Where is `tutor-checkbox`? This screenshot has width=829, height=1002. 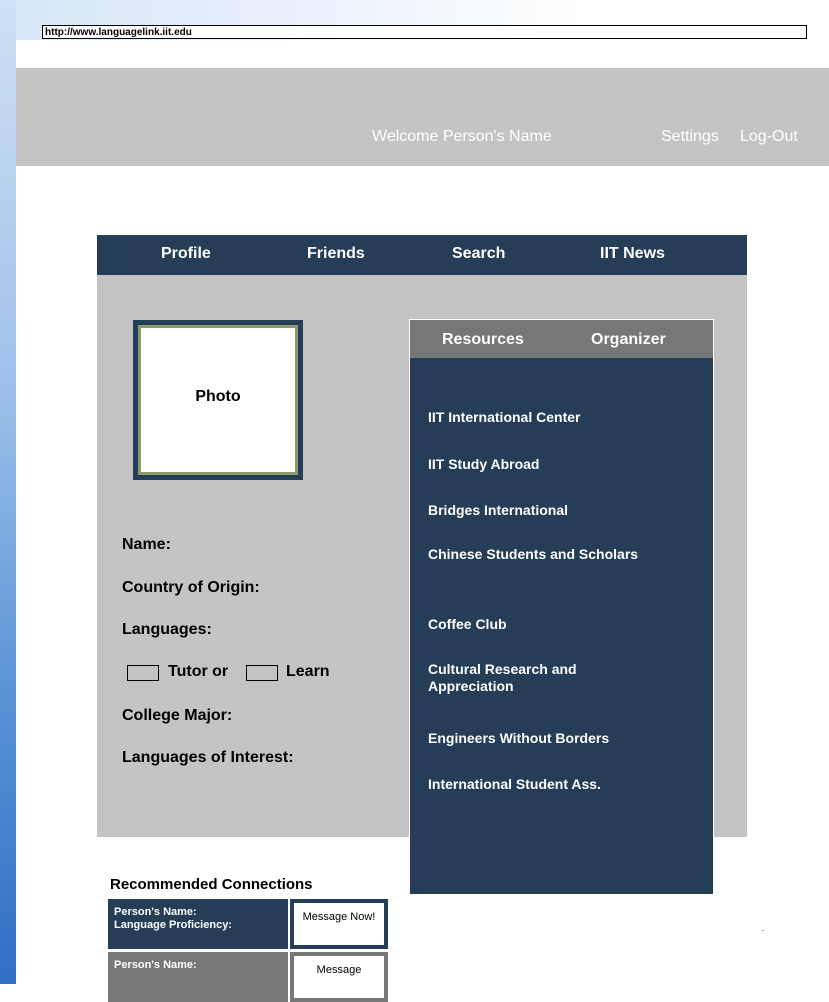
tutor-checkbox is located at coordinates (143, 673).